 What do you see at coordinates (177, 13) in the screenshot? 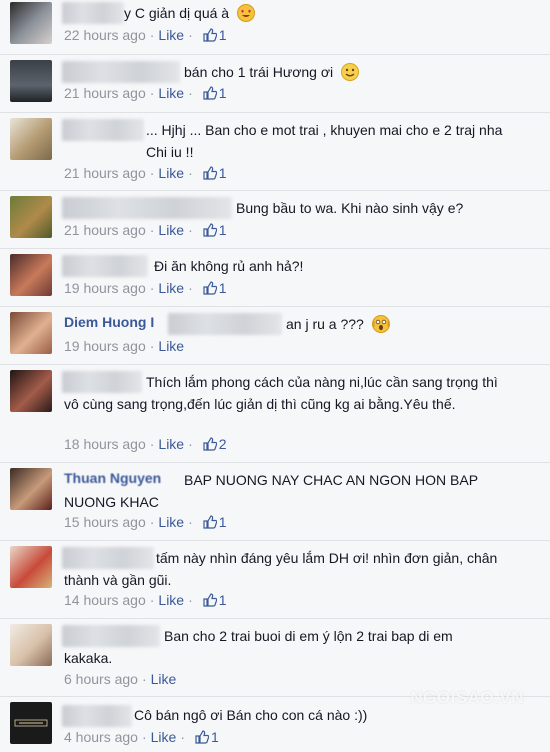
I see `comment-text: y C giản dị quá à` at bounding box center [177, 13].